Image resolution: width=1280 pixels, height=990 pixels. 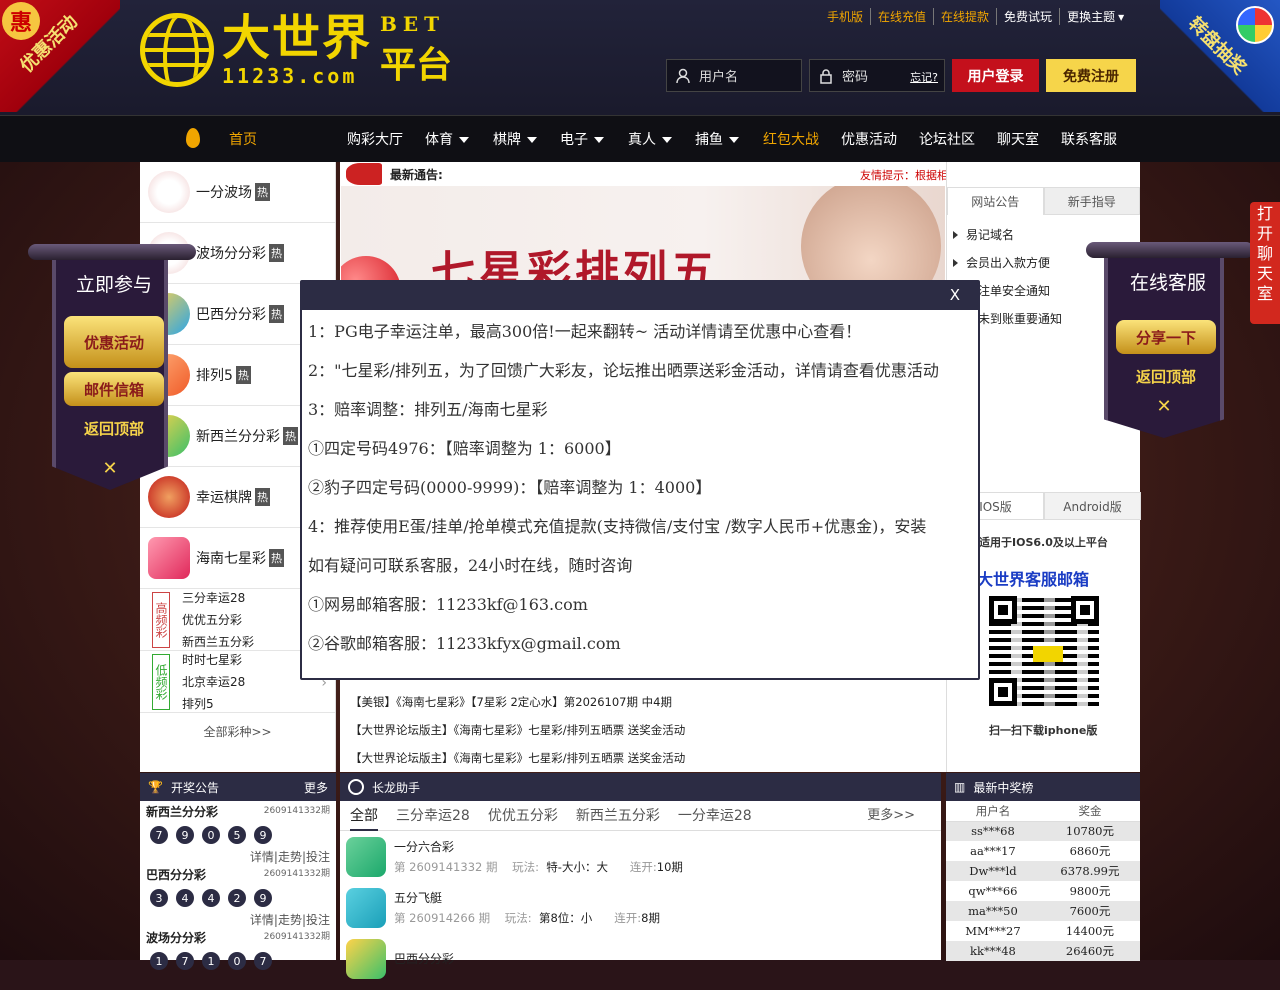 I want to click on long-row: 巴西分分彩, so click(x=640, y=958).